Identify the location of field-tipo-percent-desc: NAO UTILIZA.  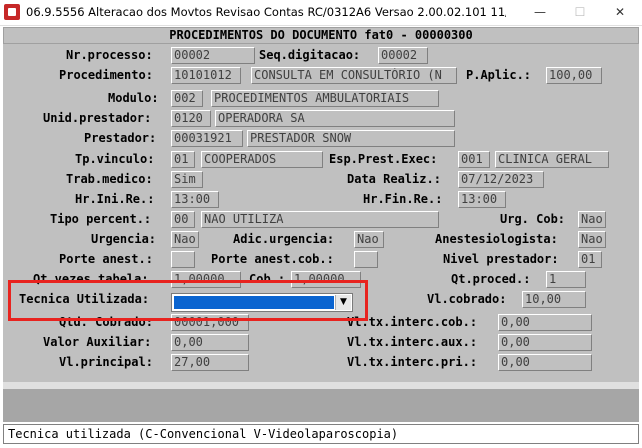
(320, 219).